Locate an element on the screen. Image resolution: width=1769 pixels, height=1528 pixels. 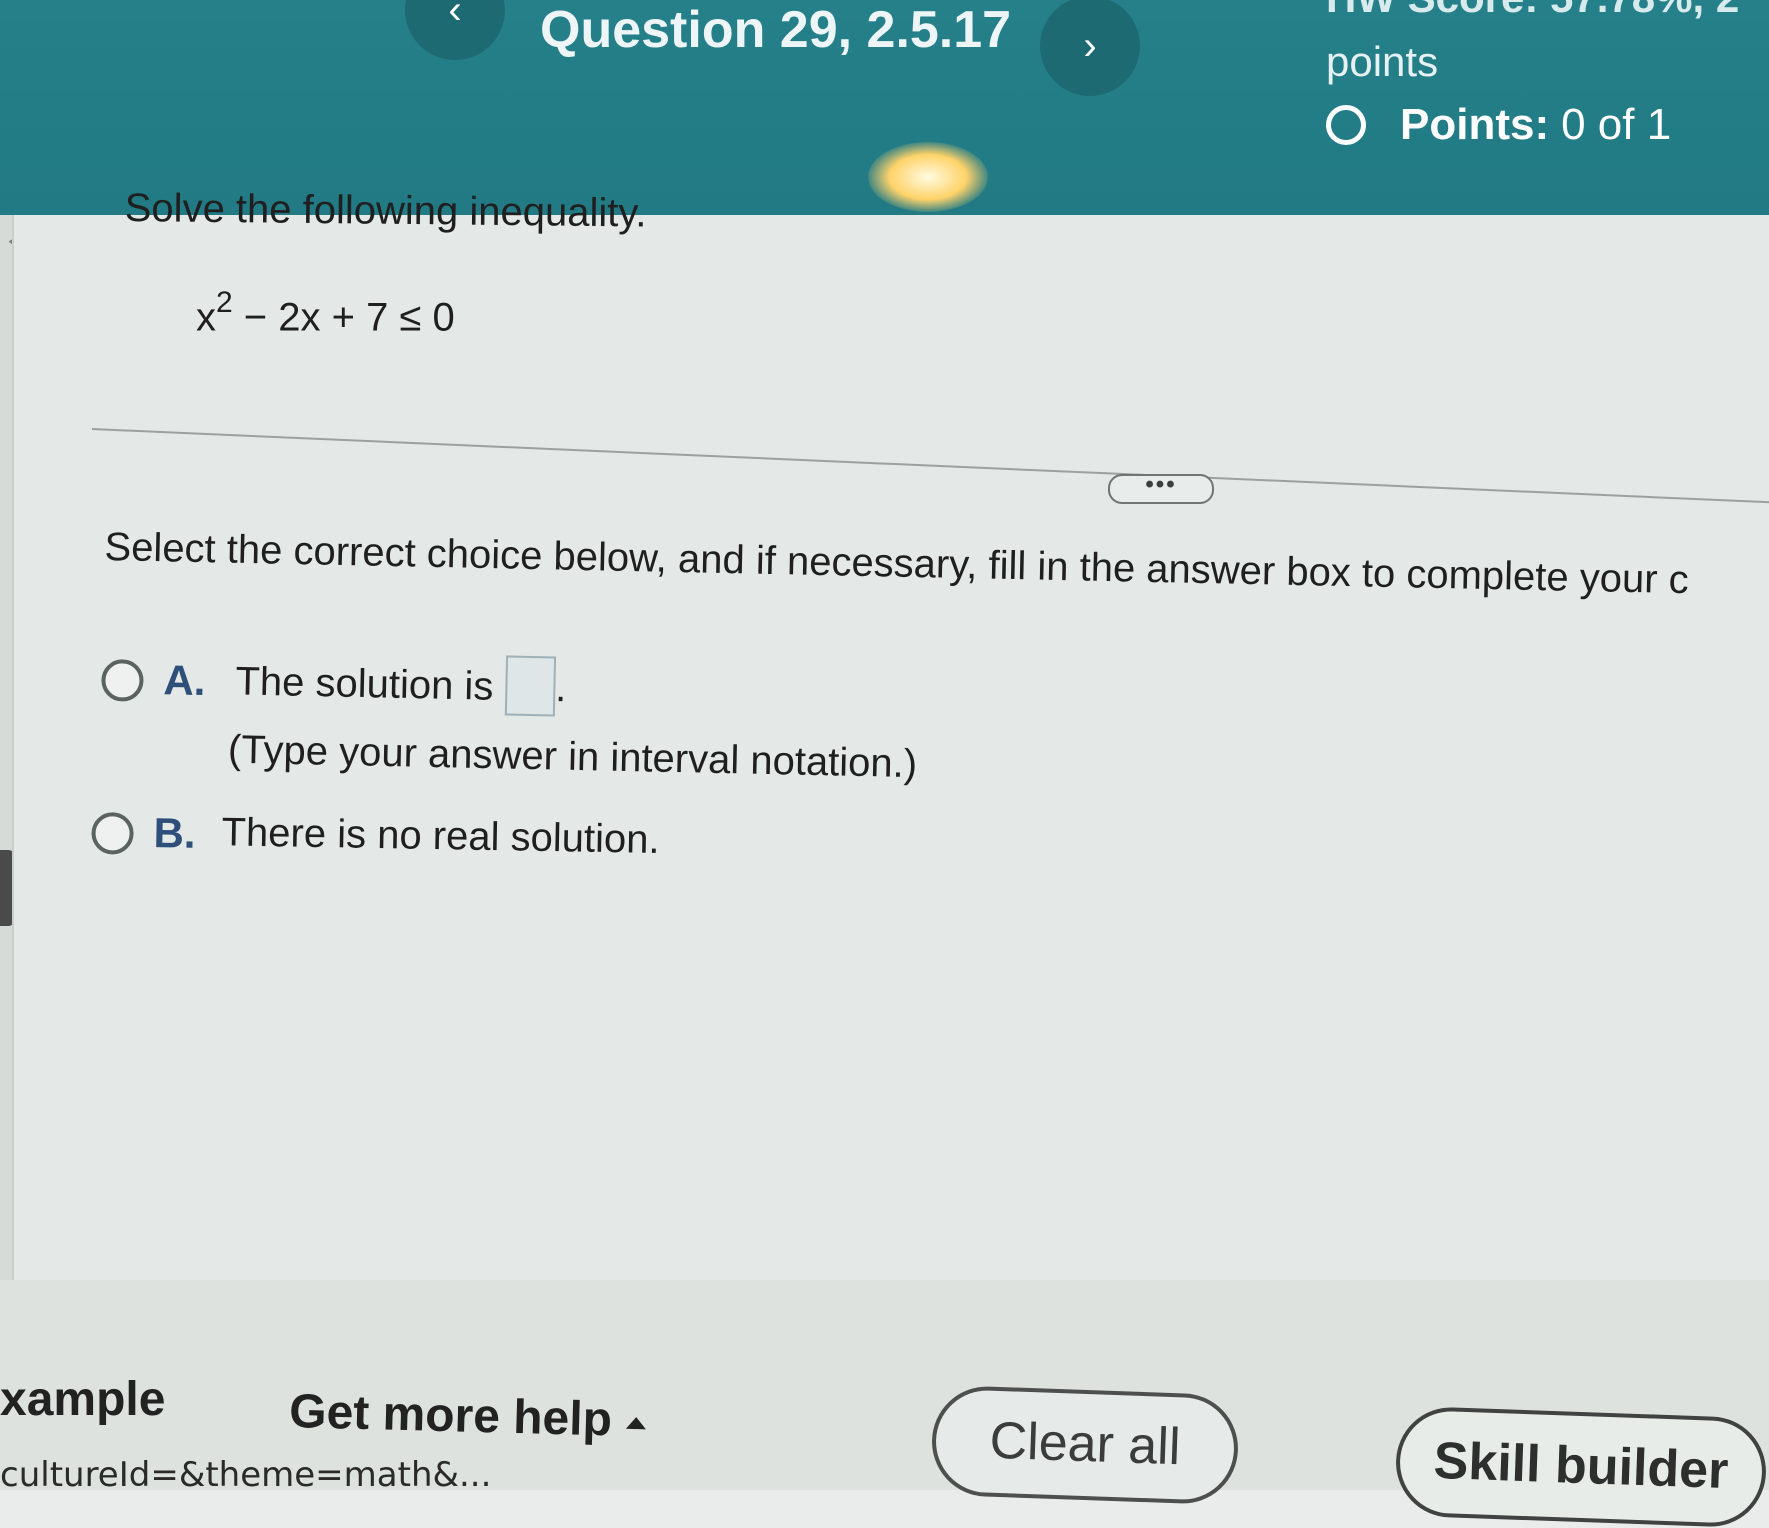
hw-score: HW Score: 57.78%, 2 is located at coordinates (1532, 11).